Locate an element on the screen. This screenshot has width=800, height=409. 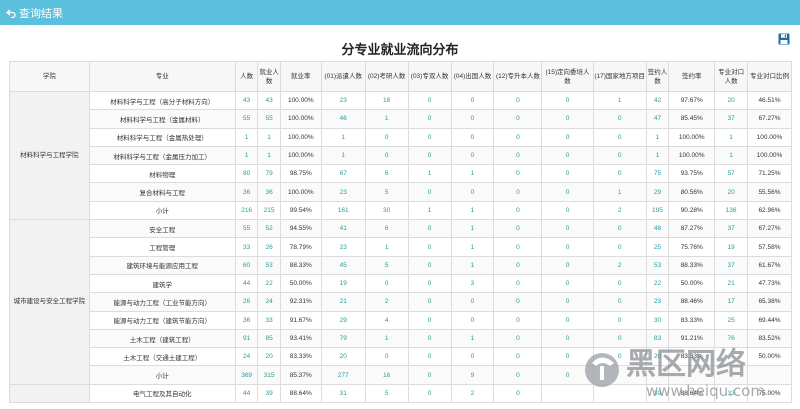
value-cell: 88.64% is located at coordinates (300, 393).